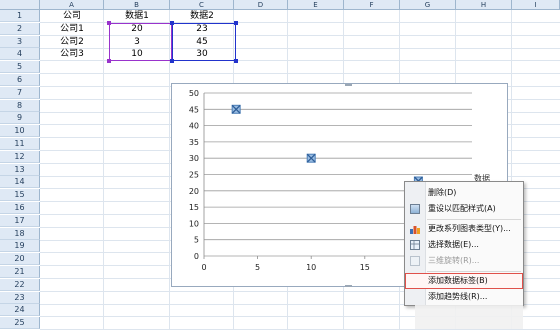  I want to click on row-header-2: 2, so click(20, 28).